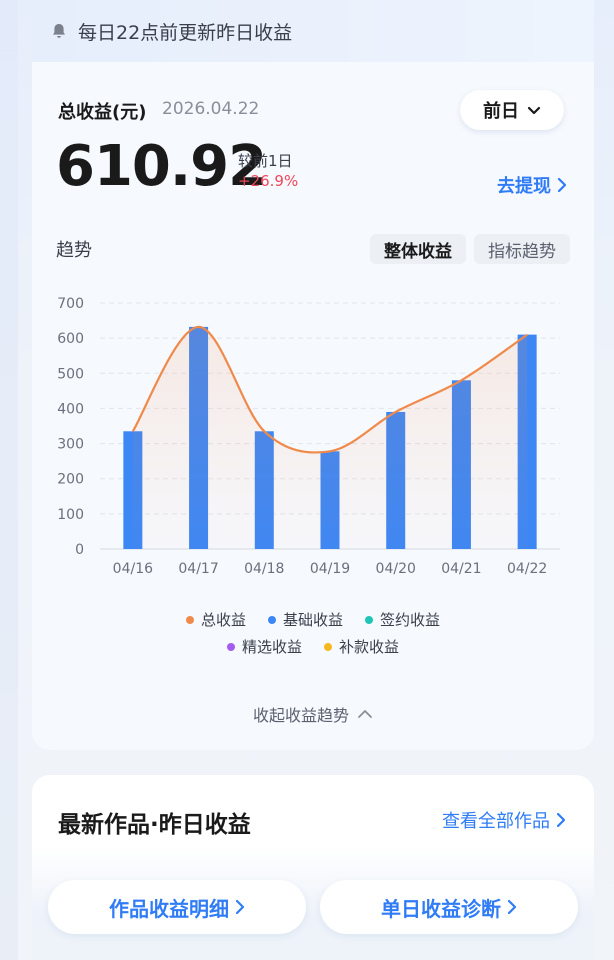 The height and width of the screenshot is (960, 614). Describe the element at coordinates (396, 569) in the screenshot. I see `x-tick-label: 04/20` at that location.